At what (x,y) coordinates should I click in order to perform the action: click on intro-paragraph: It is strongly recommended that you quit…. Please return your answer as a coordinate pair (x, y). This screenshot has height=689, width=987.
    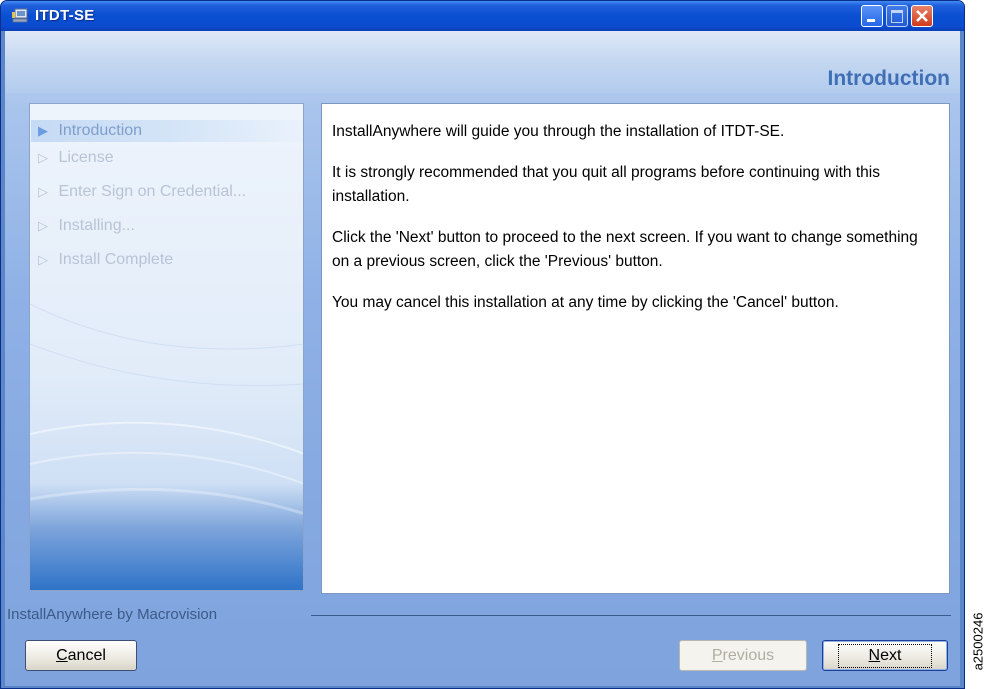
    Looking at the image, I should click on (606, 184).